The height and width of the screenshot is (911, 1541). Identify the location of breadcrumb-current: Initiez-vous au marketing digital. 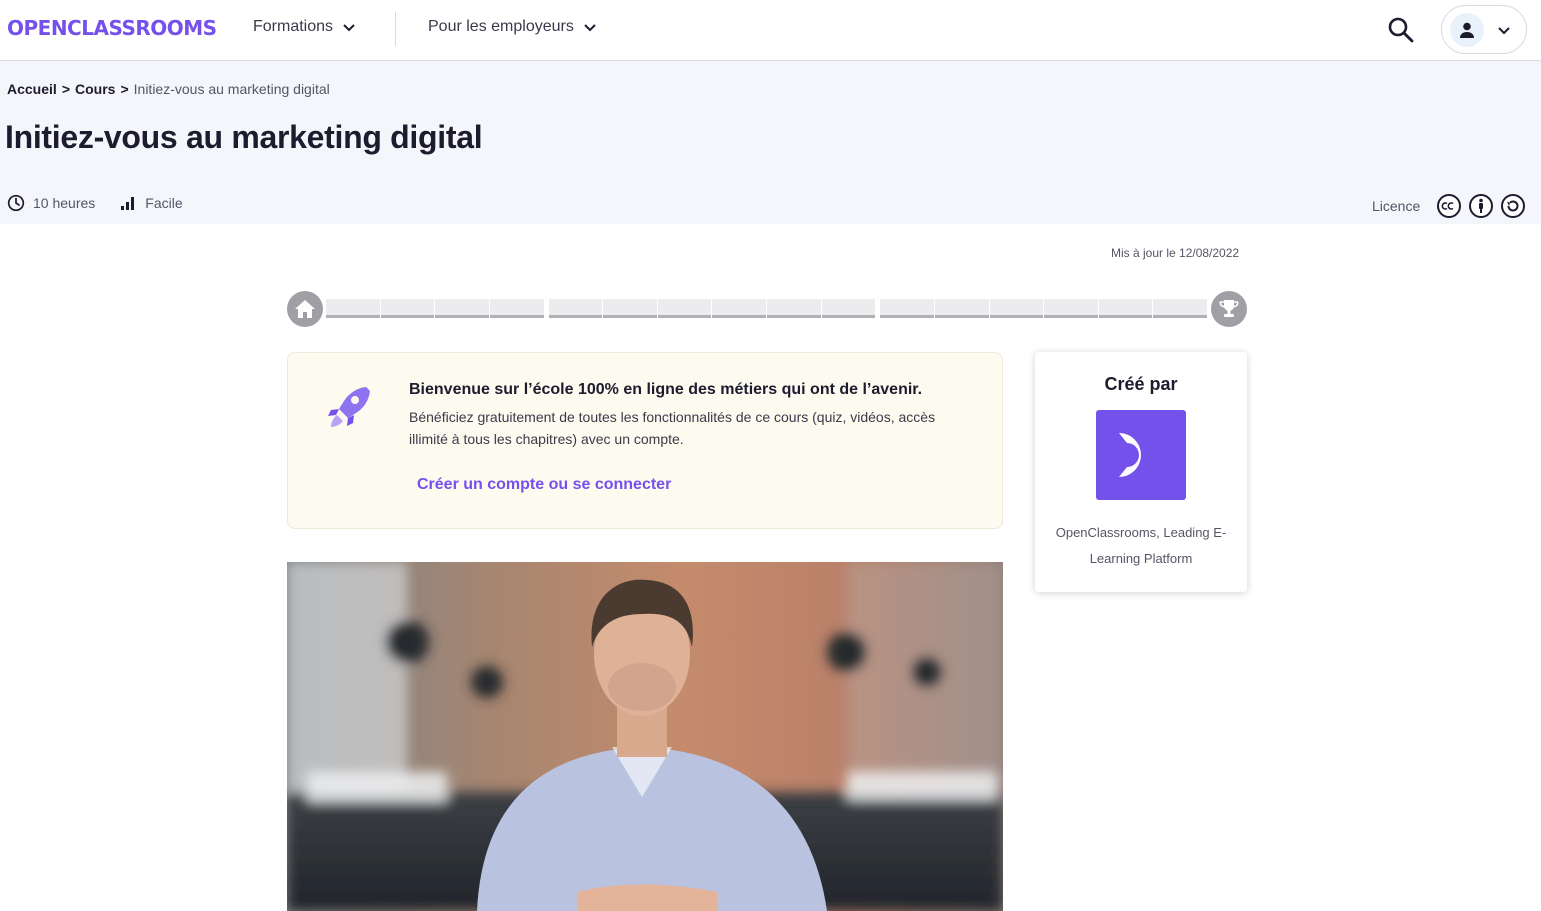
(231, 89).